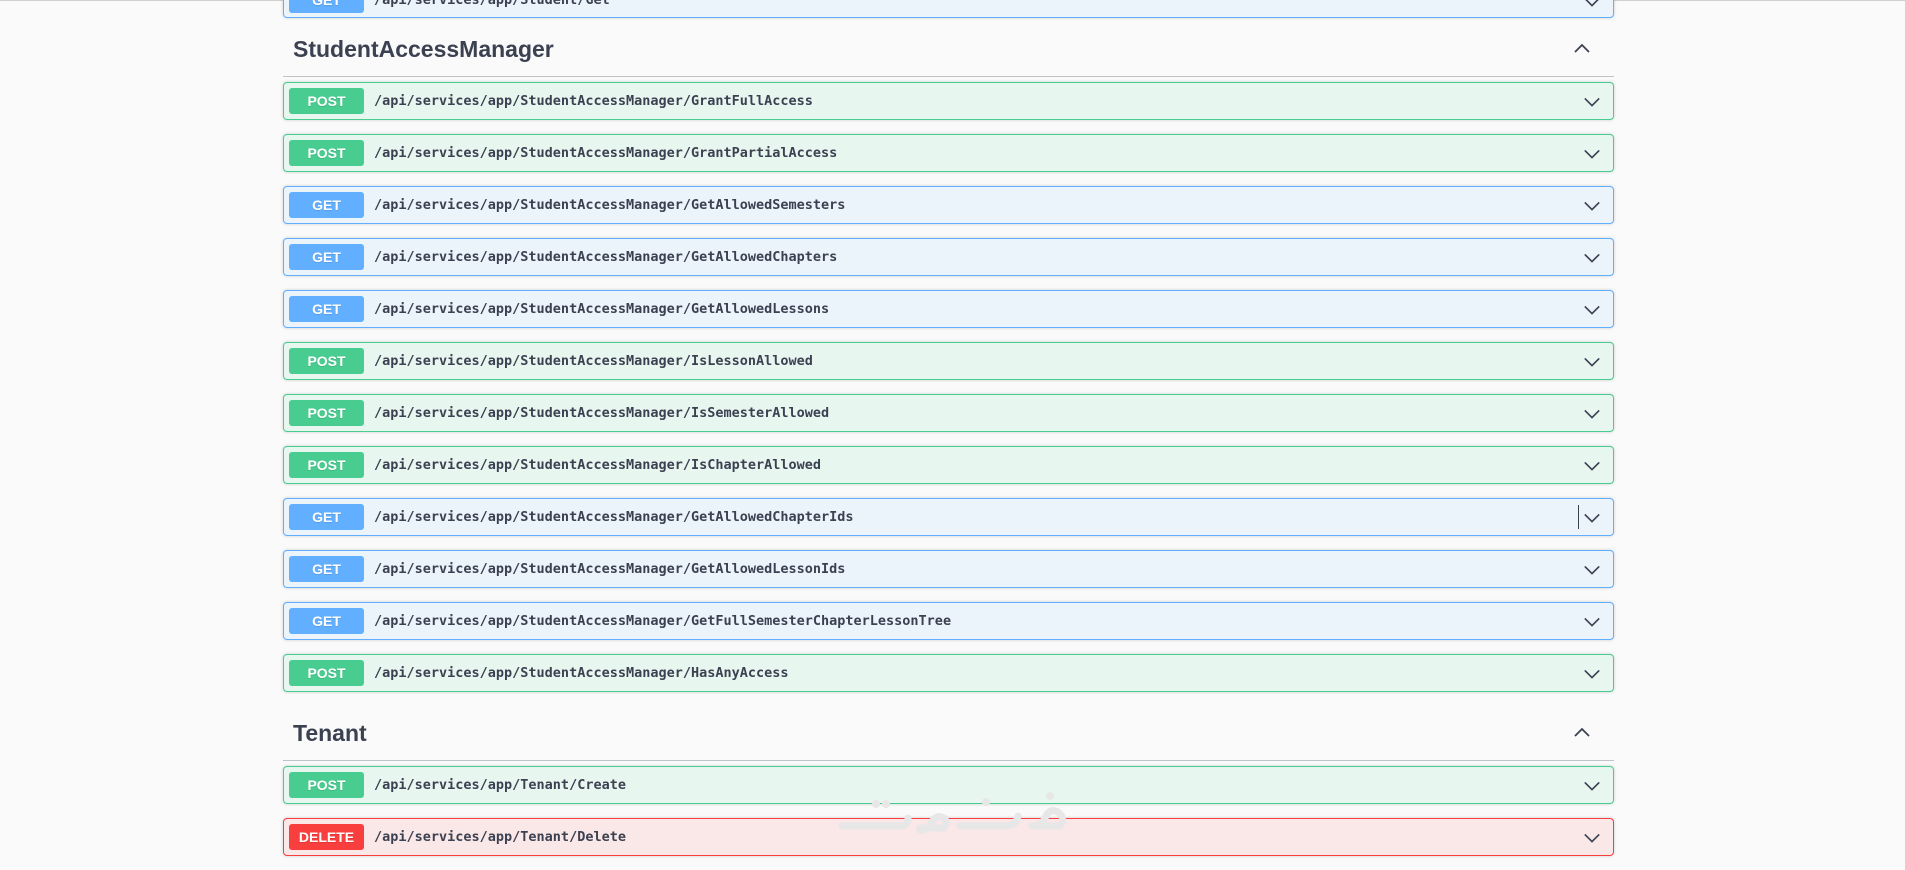 The width and height of the screenshot is (1905, 870). Describe the element at coordinates (326, 837) in the screenshot. I see `method-badge-delete: DELETE` at that location.